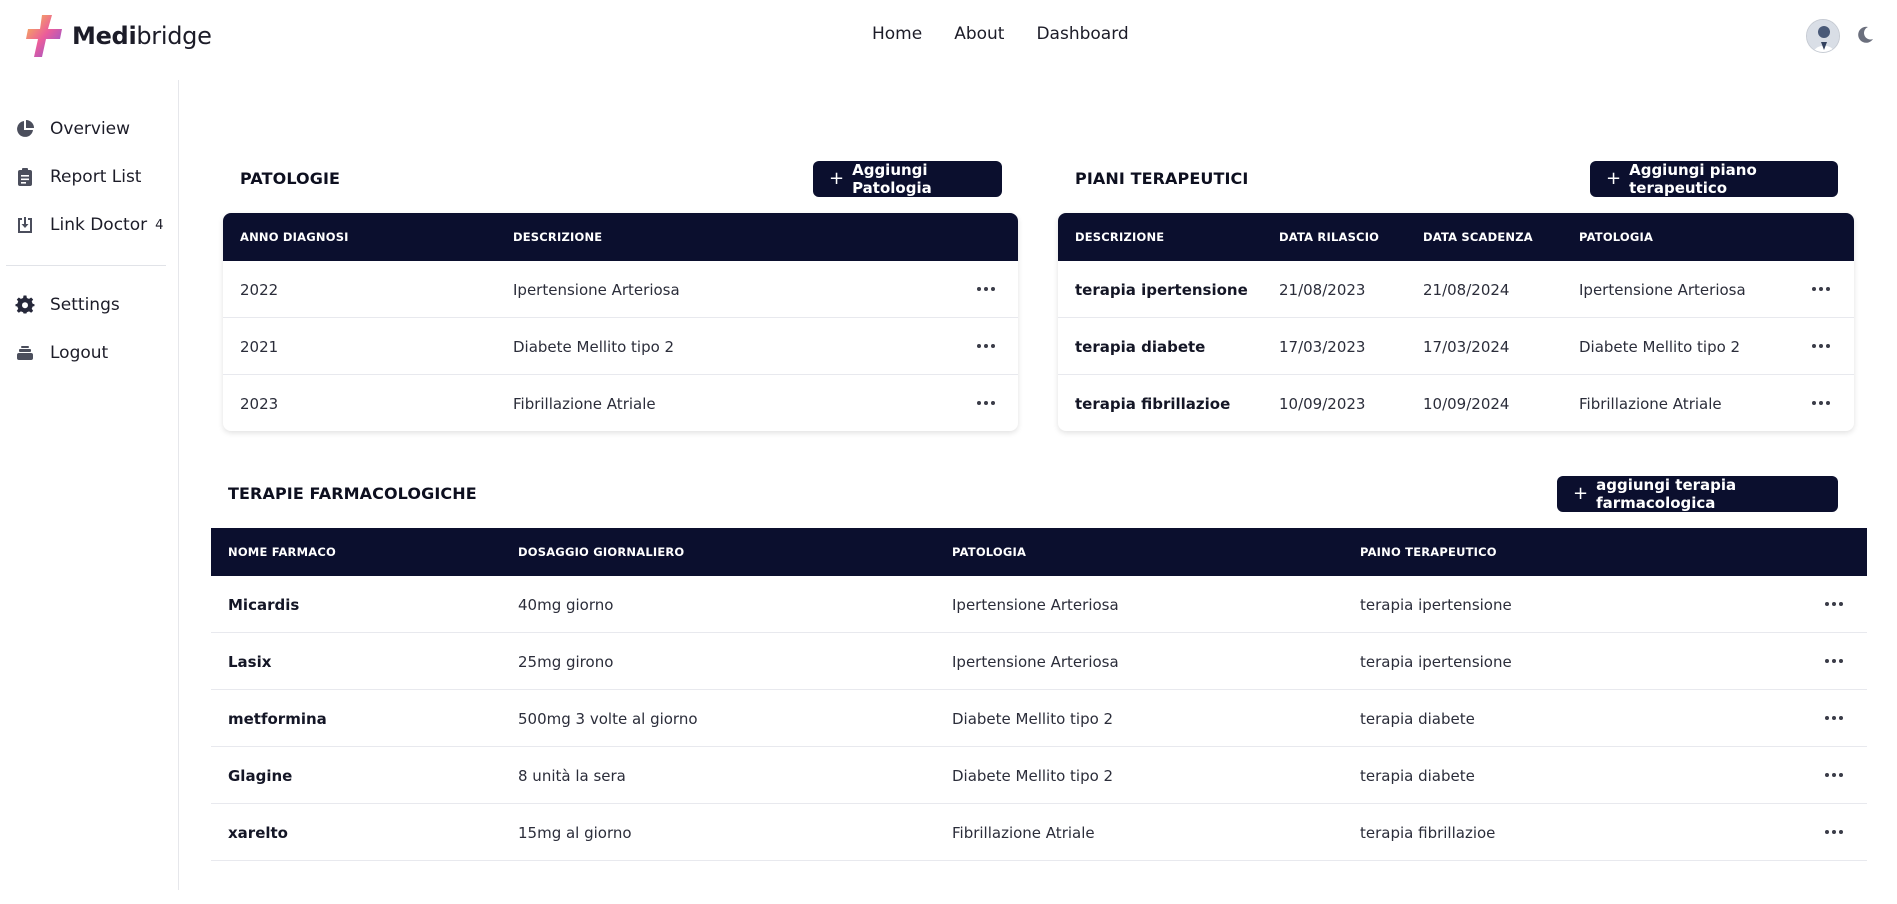 The image size is (1897, 904). Describe the element at coordinates (1161, 289) in the screenshot. I see `cell-descrizione: terapia ipertensione` at that location.